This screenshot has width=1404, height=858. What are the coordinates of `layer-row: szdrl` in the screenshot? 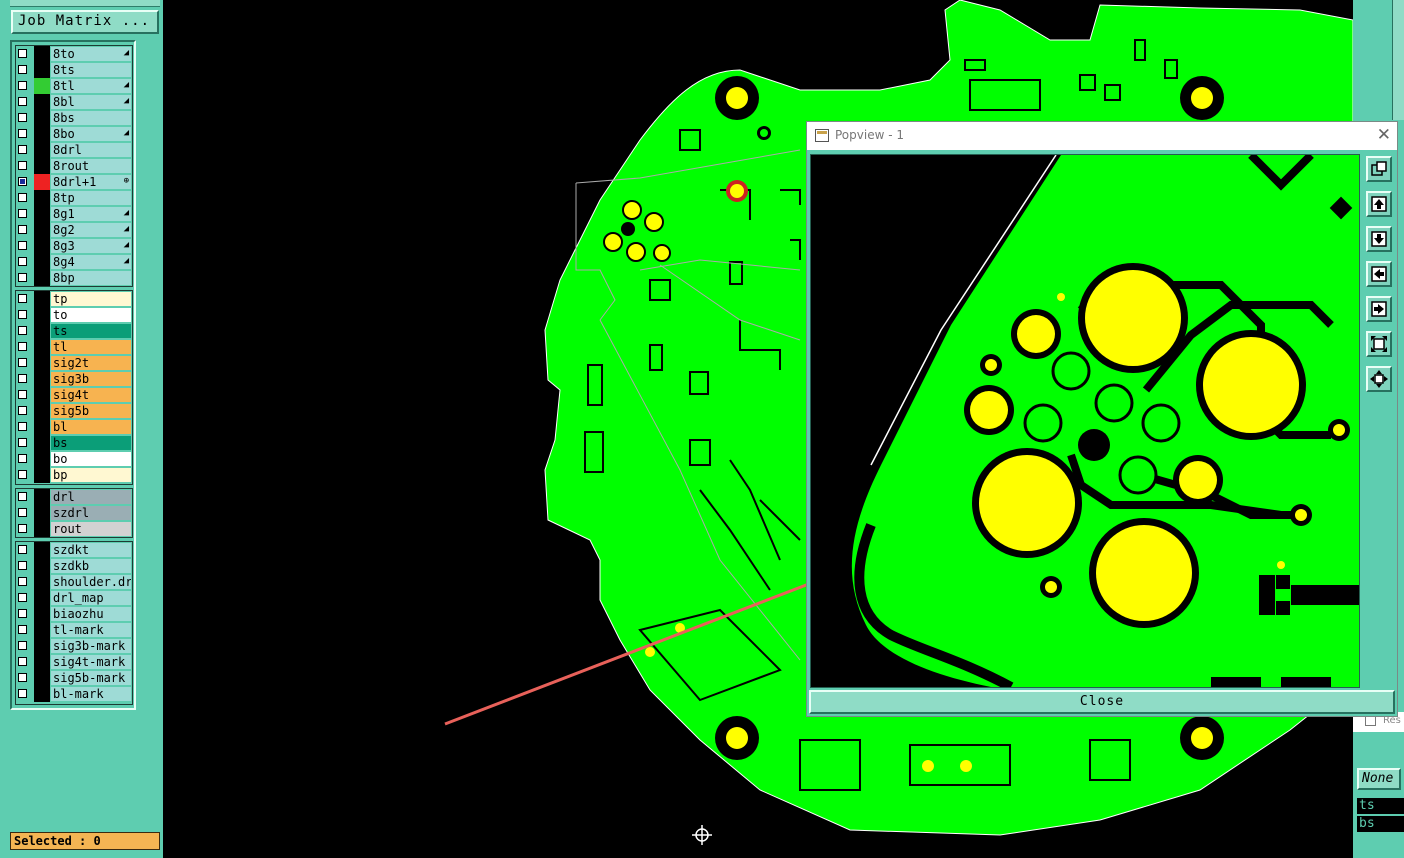 It's located at (74, 513).